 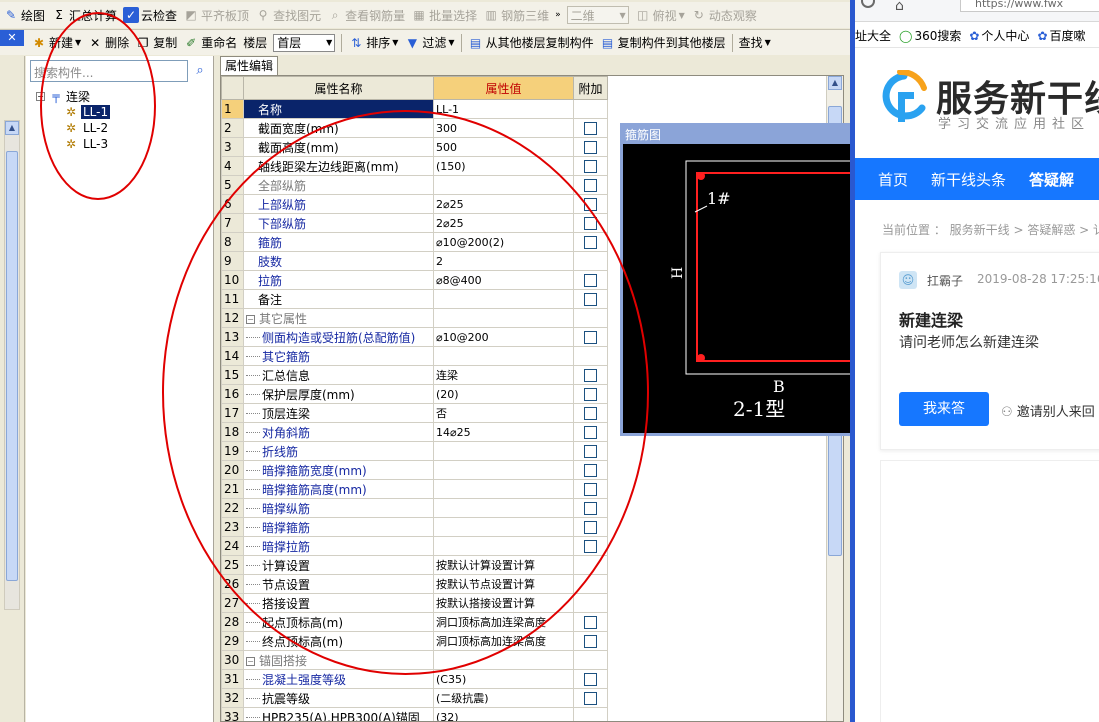 I want to click on property-value: 2⌀25, so click(x=503, y=223).